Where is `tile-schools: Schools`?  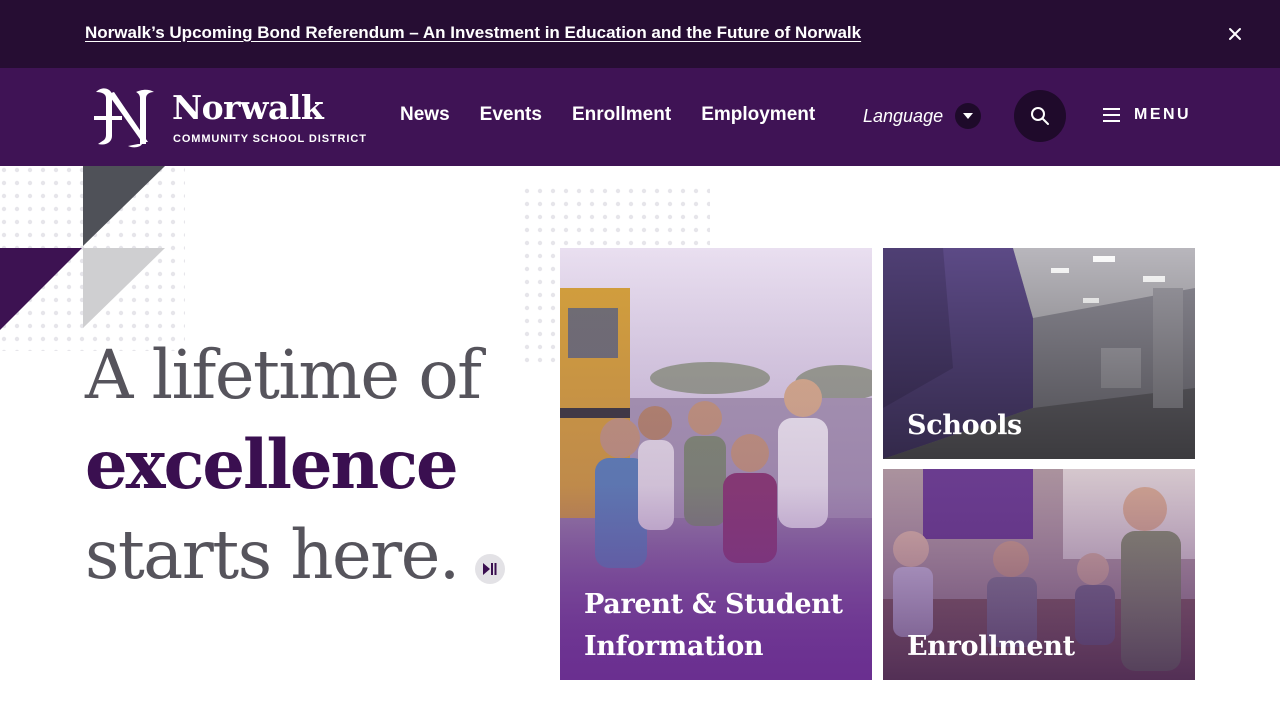
tile-schools: Schools is located at coordinates (1039, 353).